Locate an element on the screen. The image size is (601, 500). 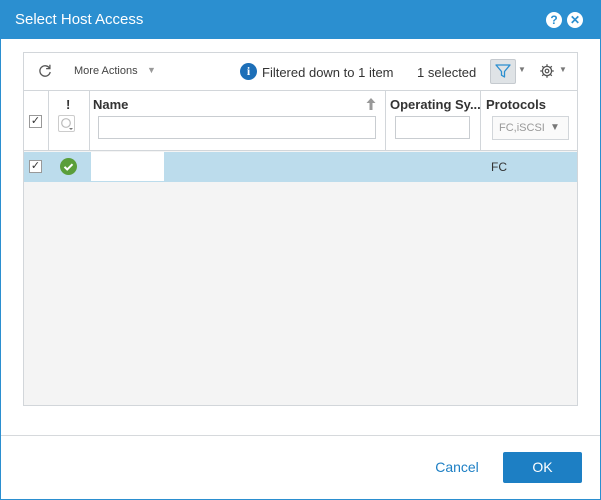
filter-toggle-button is located at coordinates (503, 71).